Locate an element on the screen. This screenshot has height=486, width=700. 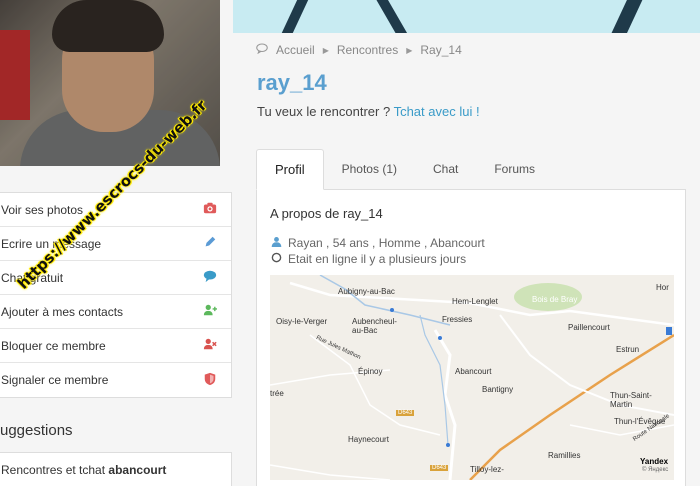
breadcrumb-home: Accueil is located at coordinates (295, 50).